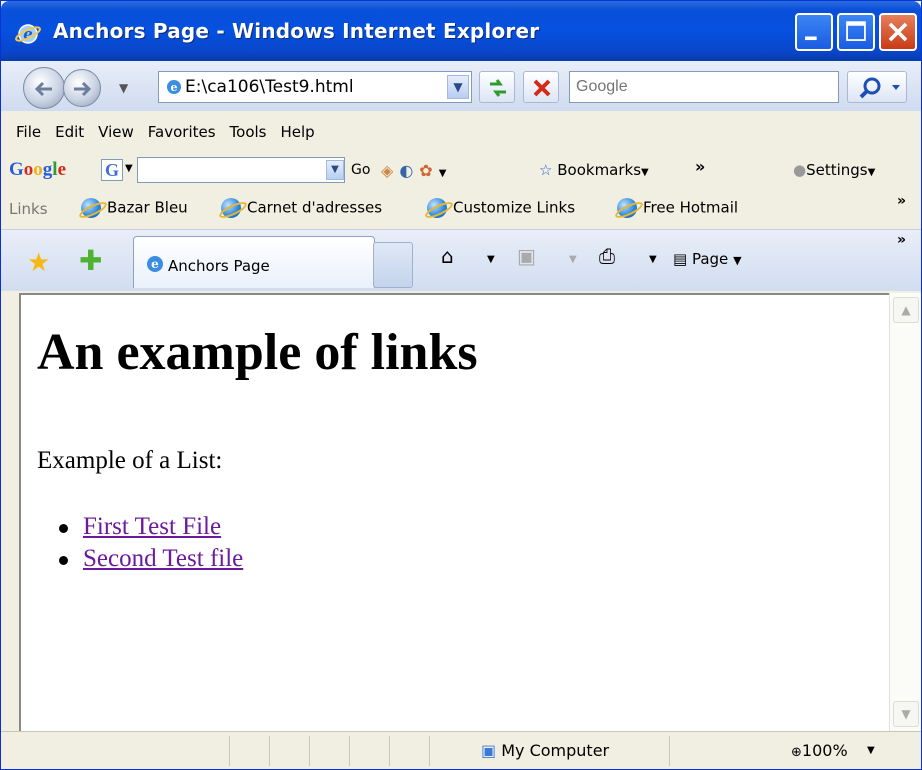 The image size is (922, 770). I want to click on search-icon, so click(879, 88).